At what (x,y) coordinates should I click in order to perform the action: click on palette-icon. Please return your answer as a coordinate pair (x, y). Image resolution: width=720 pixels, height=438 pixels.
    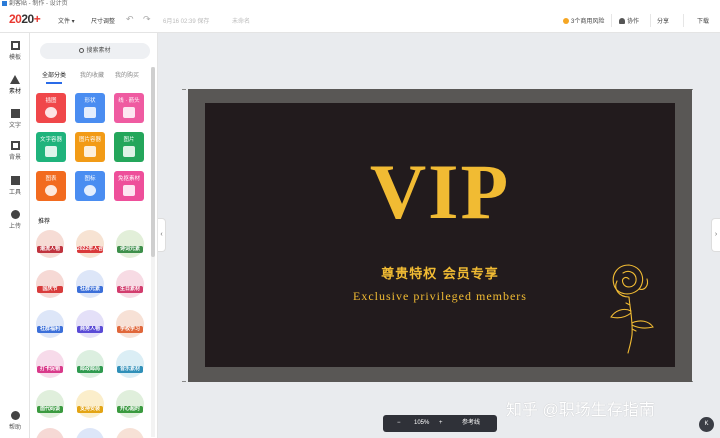
    Looking at the image, I should click on (51, 112).